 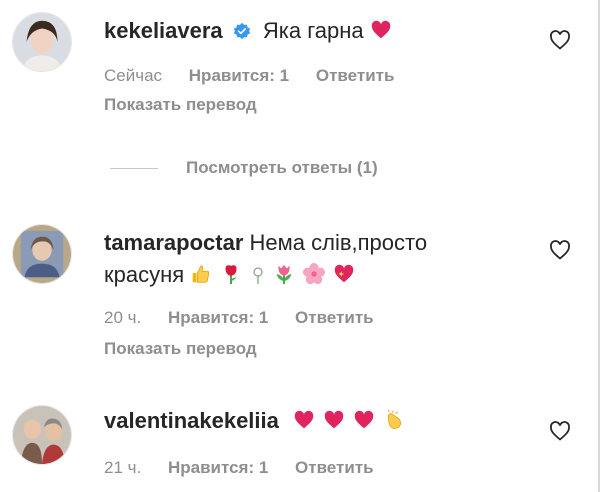 What do you see at coordinates (173, 242) in the screenshot?
I see `username: tamarapoctar` at bounding box center [173, 242].